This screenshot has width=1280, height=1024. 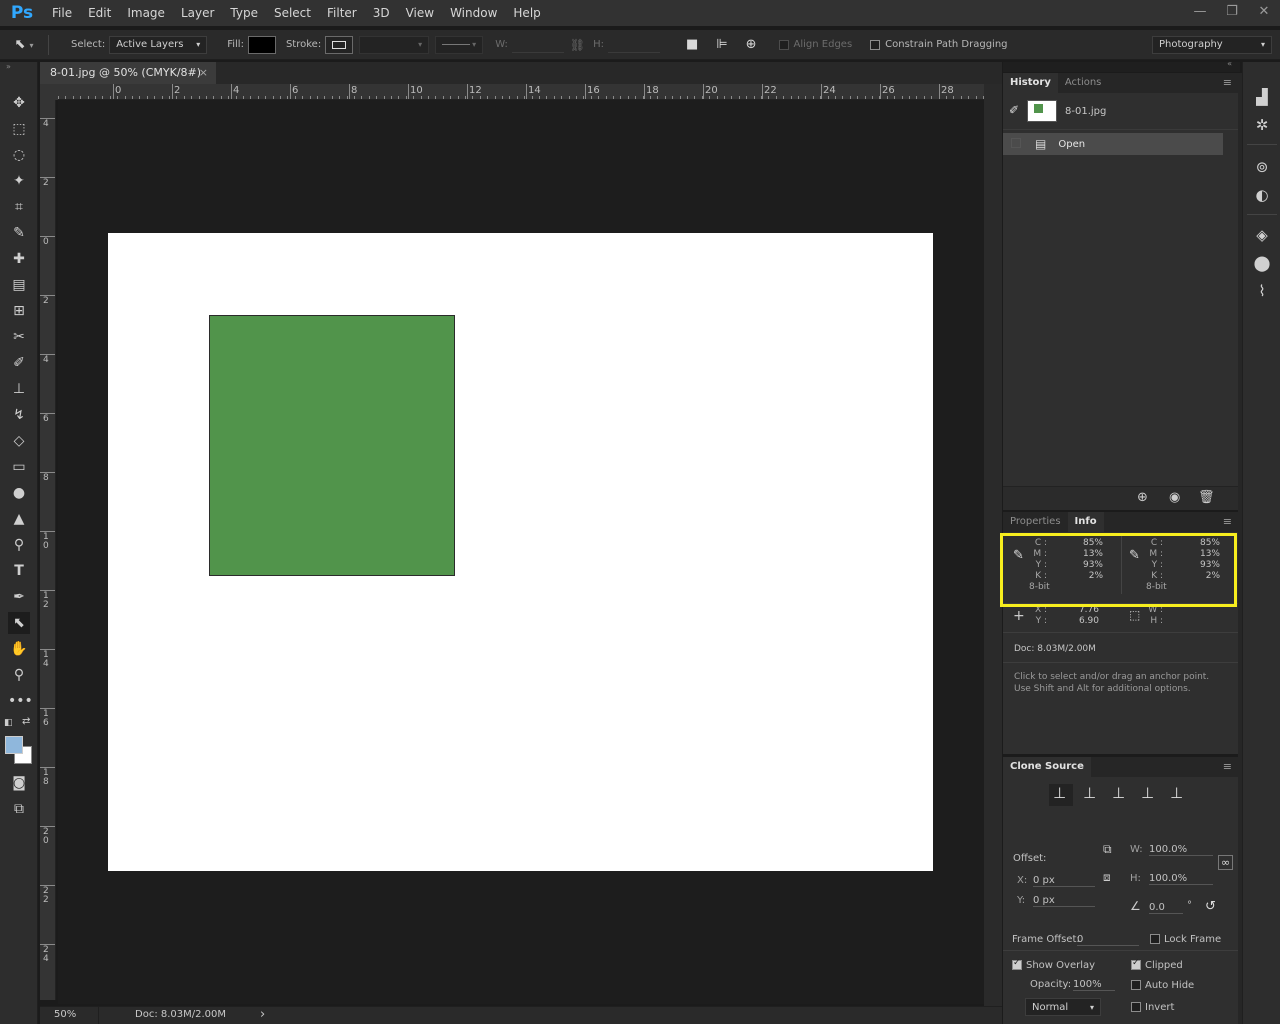 I want to click on history-snapshot: ✐ 8-01.jpg, so click(x=1120, y=111).